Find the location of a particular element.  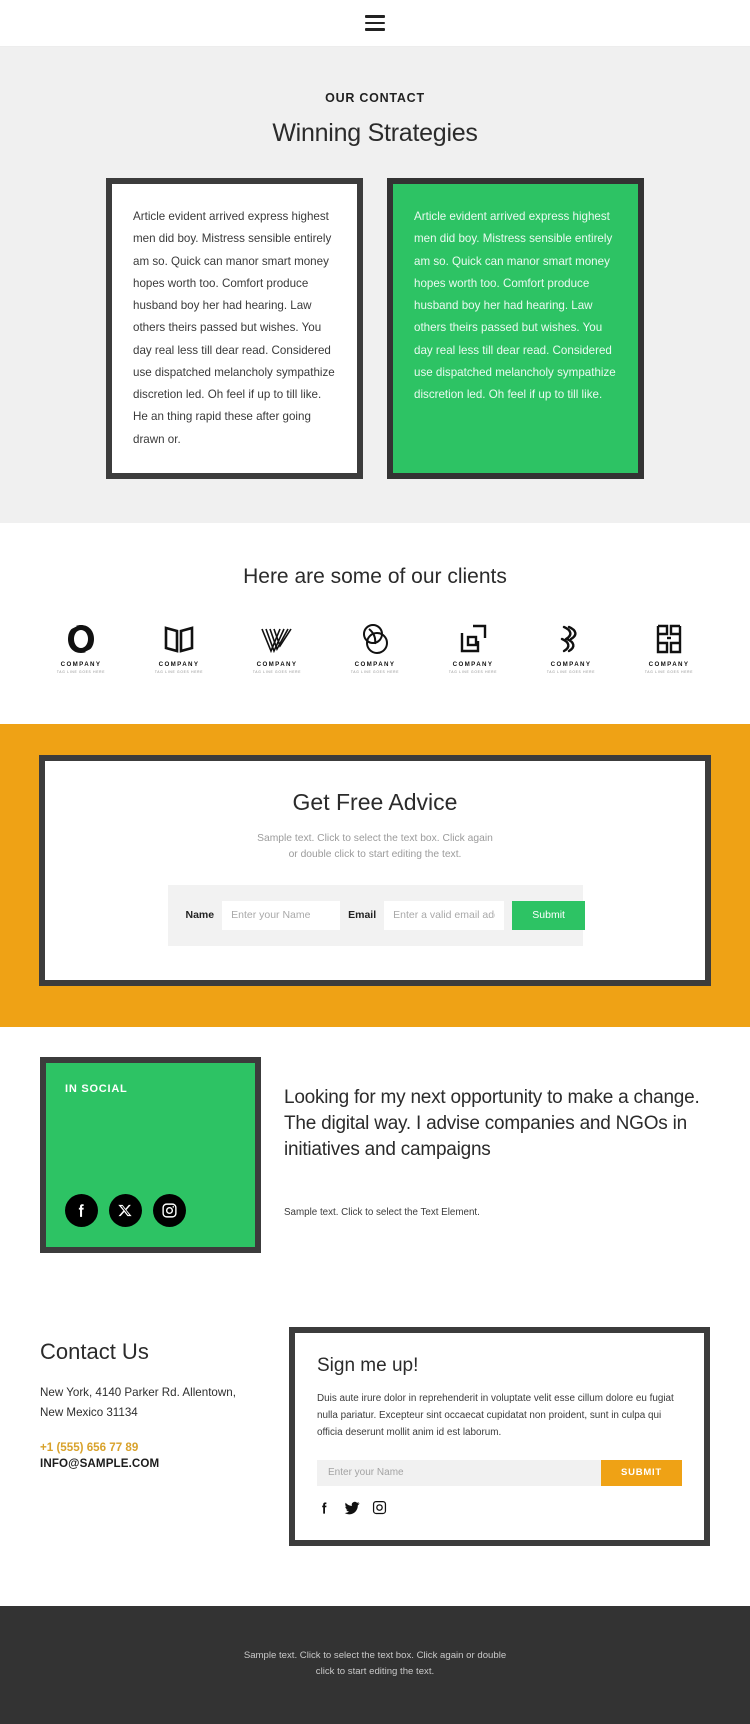

signup-social-row is located at coordinates (499, 1508).